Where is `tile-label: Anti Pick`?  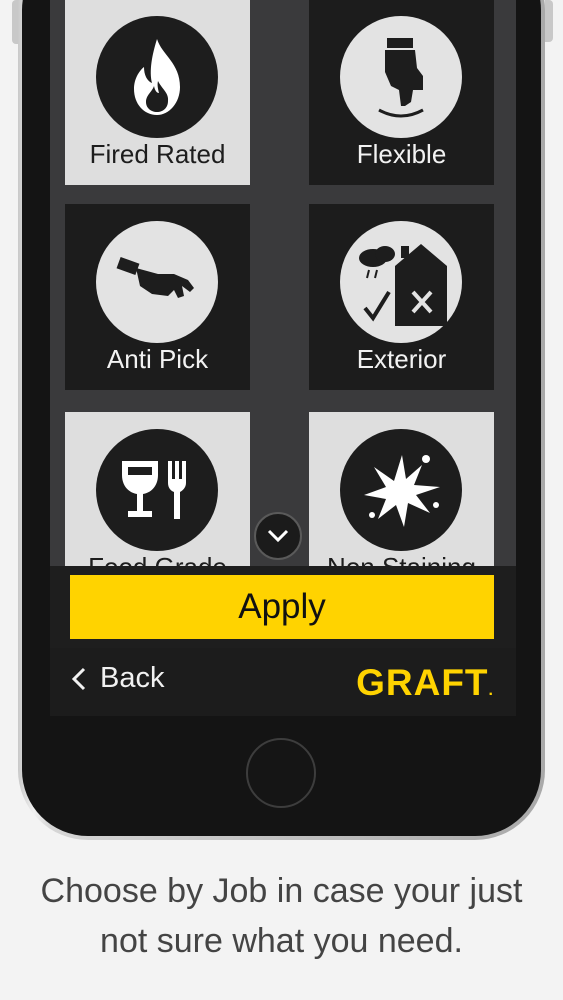
tile-label: Anti Pick is located at coordinates (157, 359).